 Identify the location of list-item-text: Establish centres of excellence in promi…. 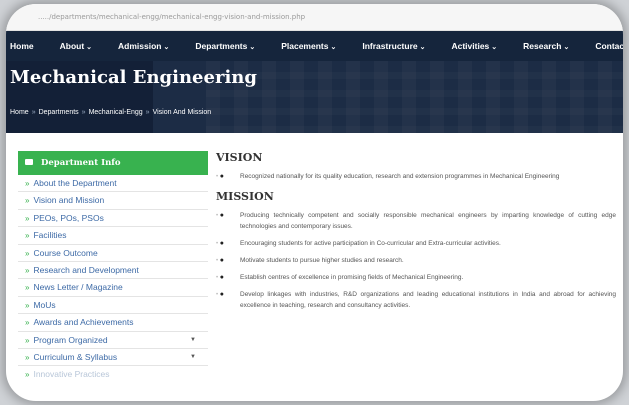
(352, 277).